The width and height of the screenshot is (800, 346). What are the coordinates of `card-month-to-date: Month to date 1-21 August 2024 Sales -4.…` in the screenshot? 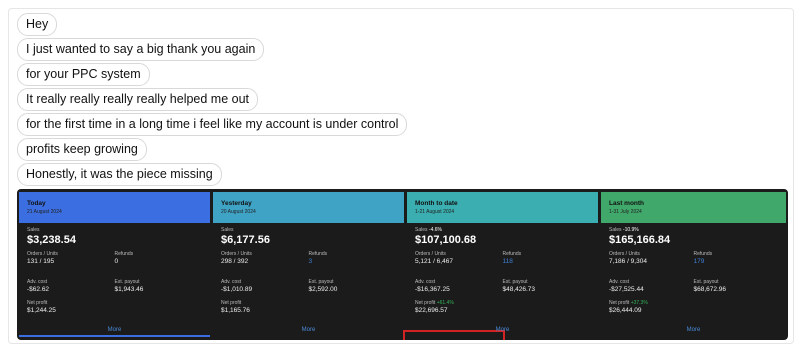 It's located at (500, 266).